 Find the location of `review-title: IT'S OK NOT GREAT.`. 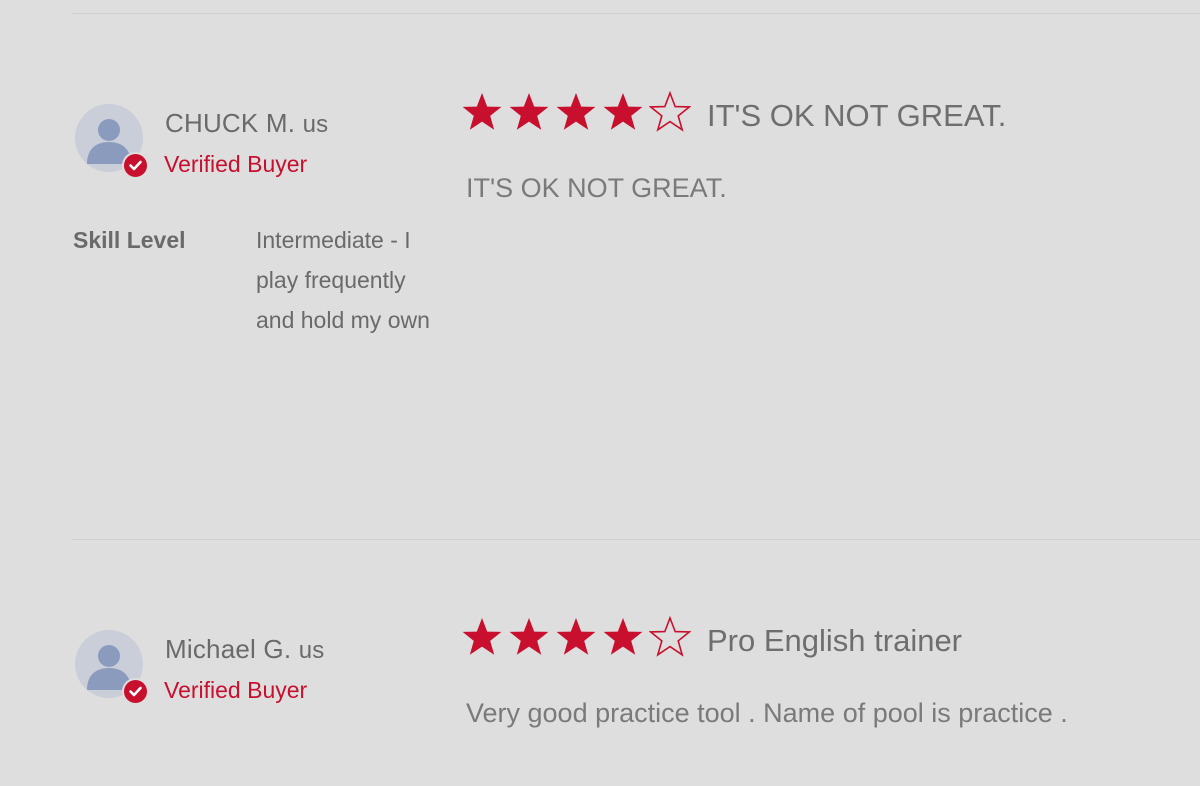

review-title: IT'S OK NOT GREAT. is located at coordinates (857, 115).